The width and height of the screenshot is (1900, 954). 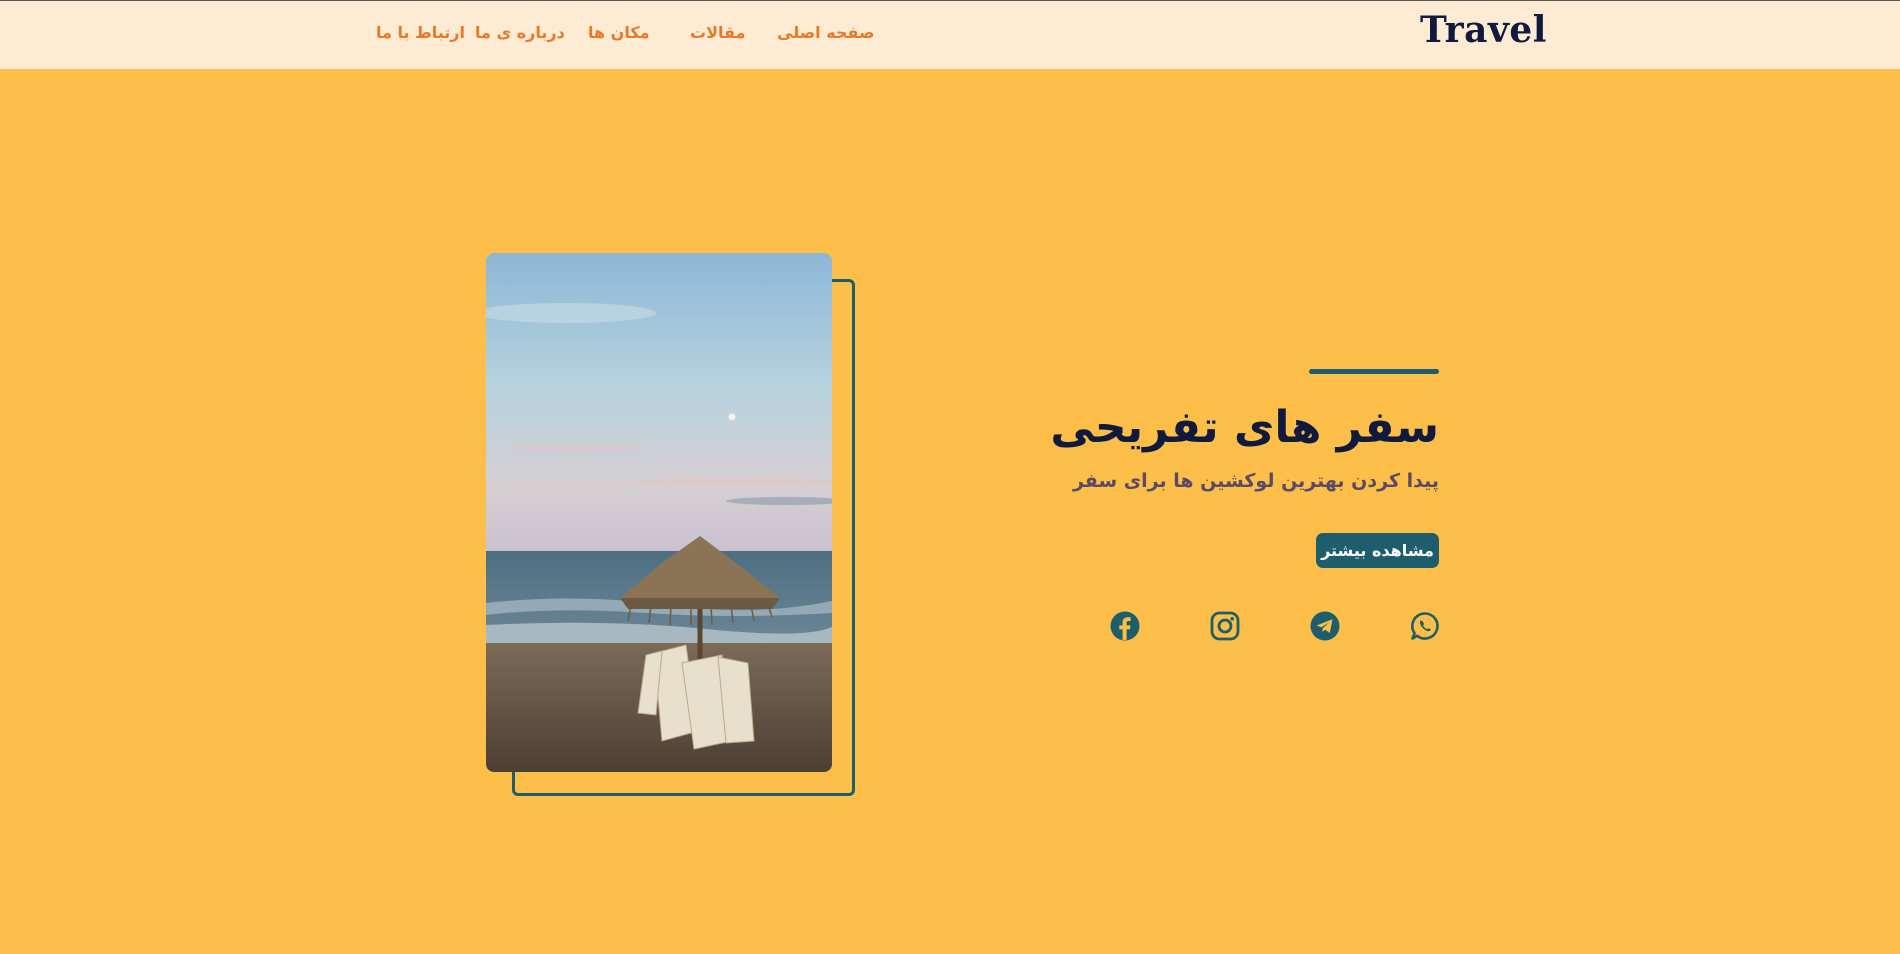 What do you see at coordinates (825, 32) in the screenshot?
I see `nav-home: صفحه اصلی` at bounding box center [825, 32].